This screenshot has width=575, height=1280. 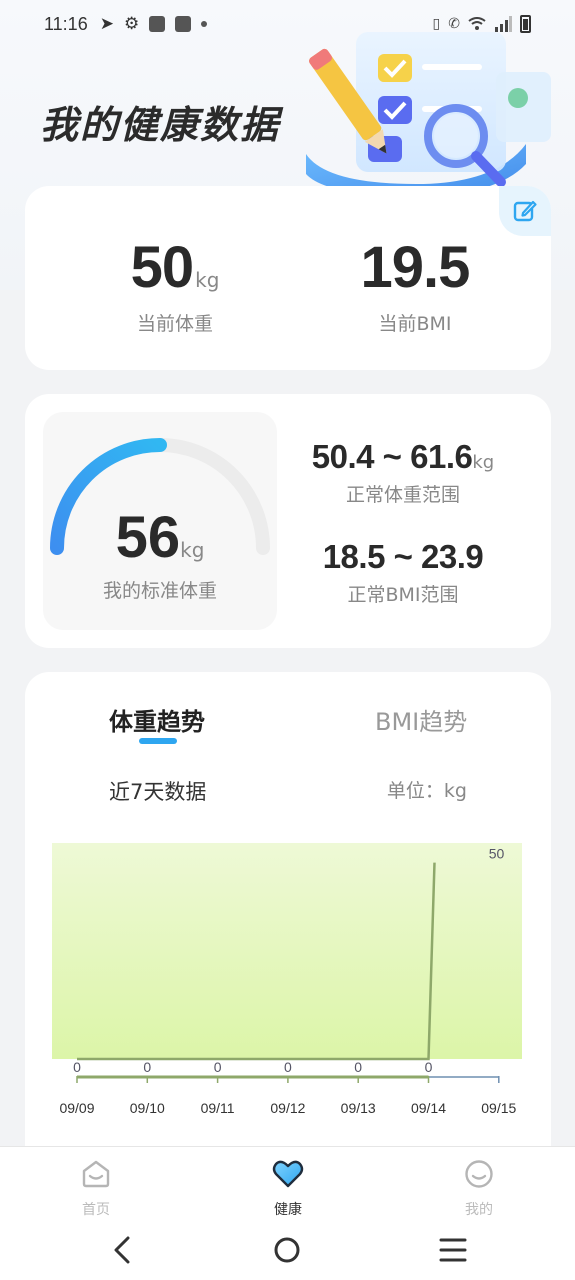 I want to click on standard-weight-label: 我的标准体重, so click(x=159, y=591).